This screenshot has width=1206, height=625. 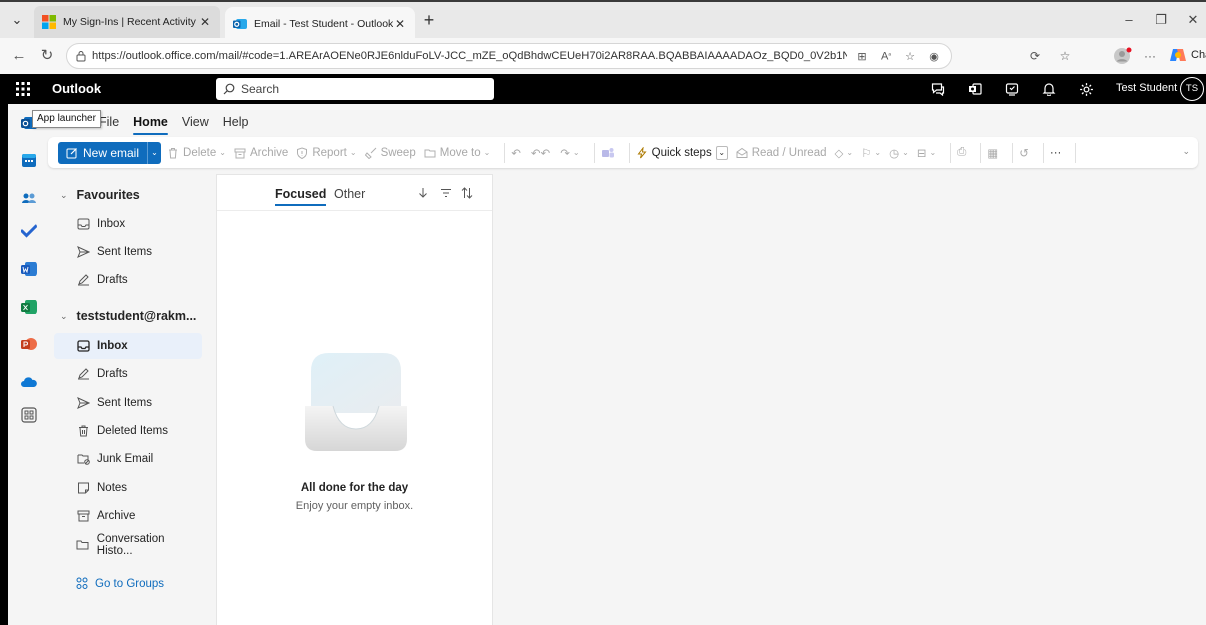 I want to click on outlook-app-icon, so click(x=975, y=89).